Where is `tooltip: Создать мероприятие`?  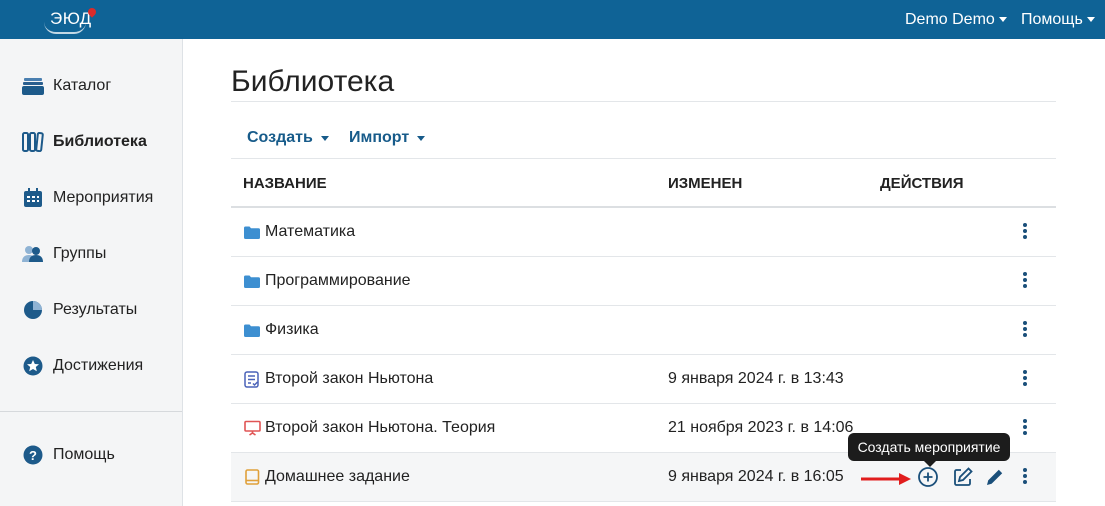 tooltip: Создать мероприятие is located at coordinates (929, 447).